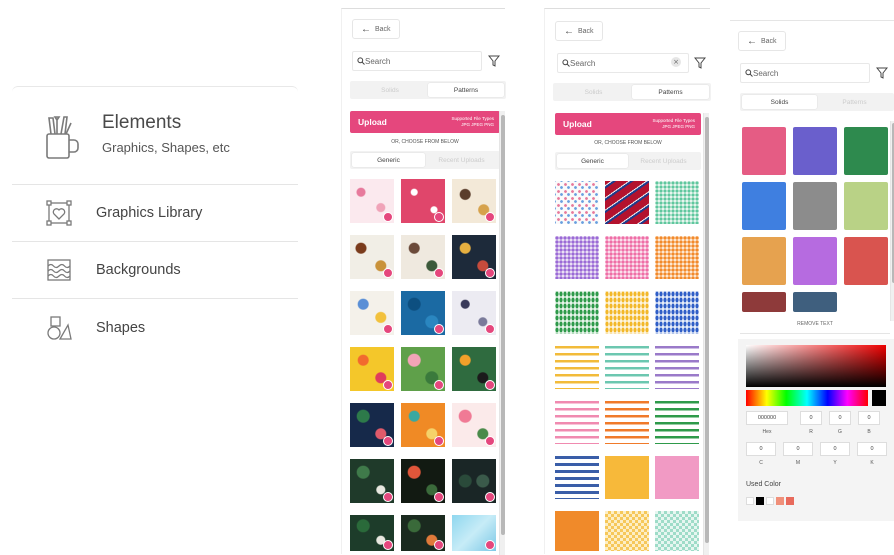 The height and width of the screenshot is (555, 894). Describe the element at coordinates (423, 533) in the screenshot. I see `pattern-tile-botanical` at that location.